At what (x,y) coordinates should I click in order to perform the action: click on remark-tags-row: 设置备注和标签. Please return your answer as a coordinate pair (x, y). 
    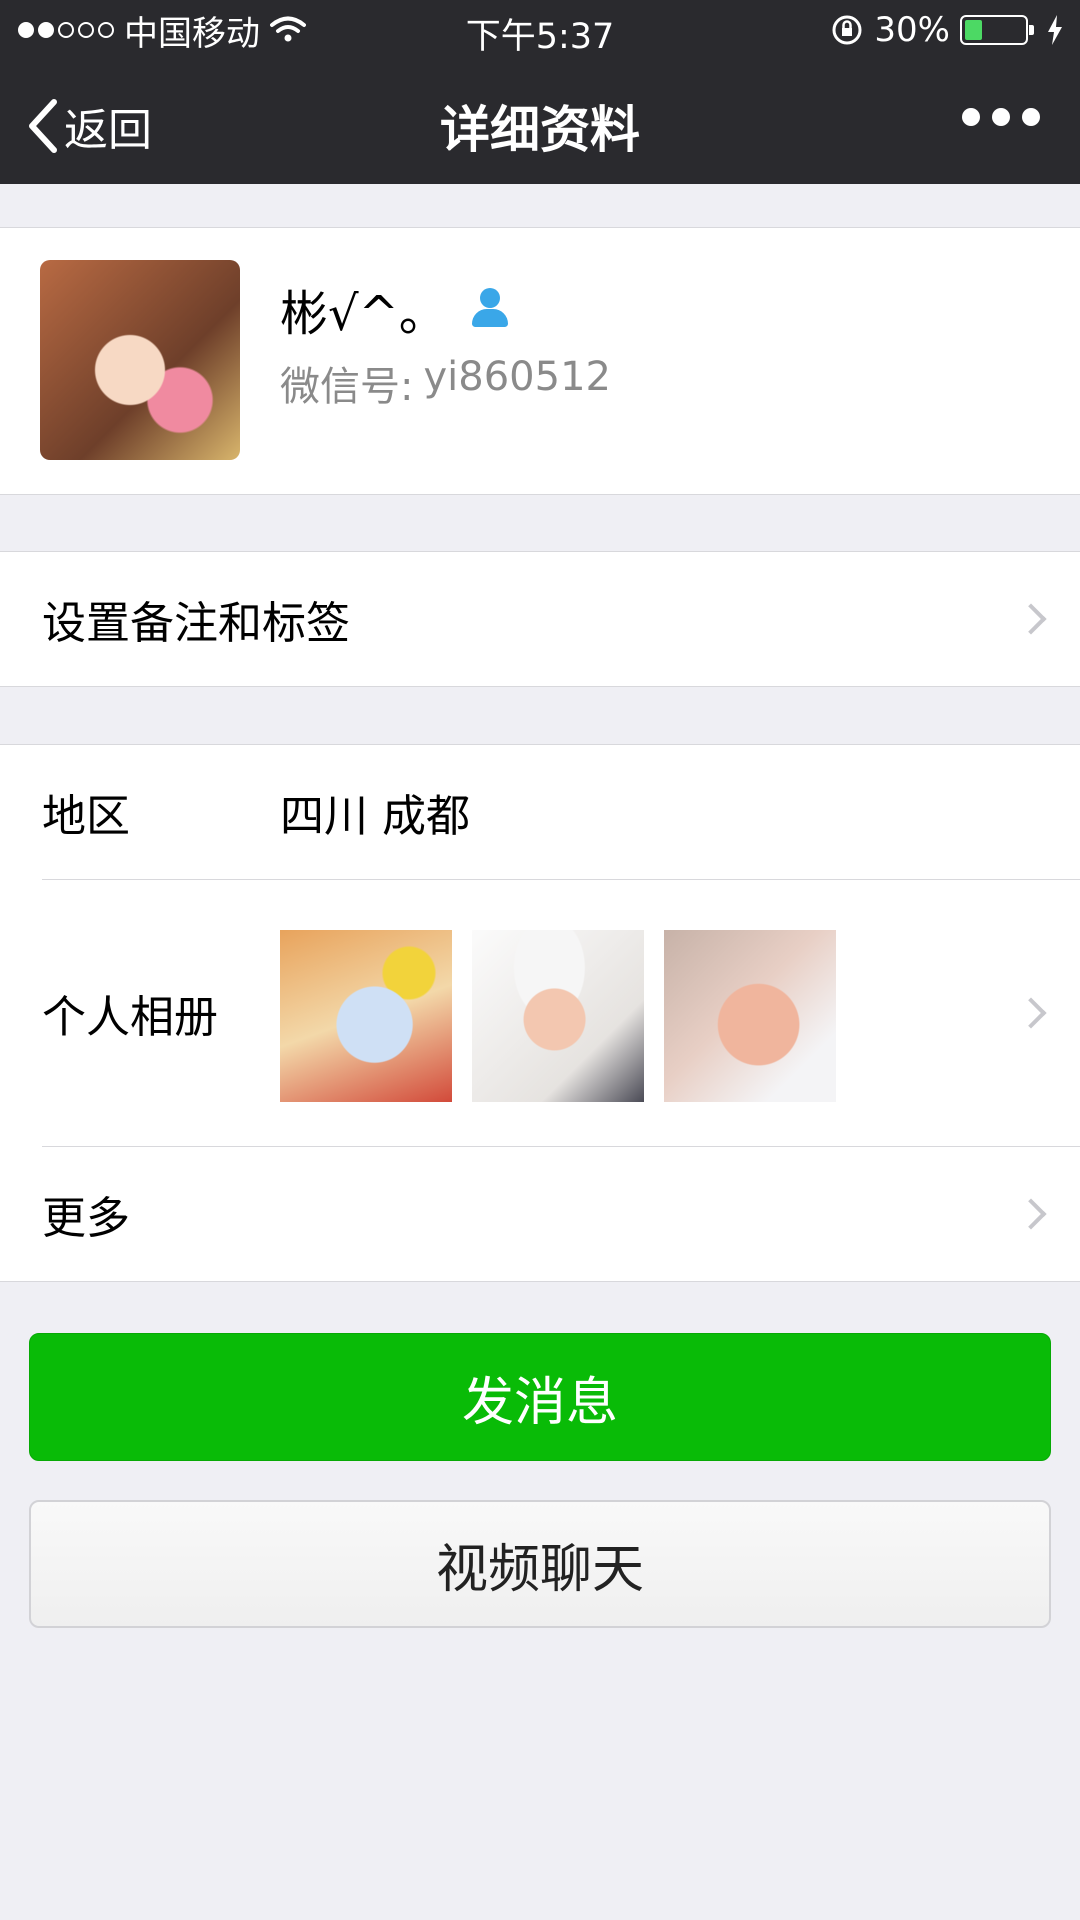
    Looking at the image, I should click on (540, 619).